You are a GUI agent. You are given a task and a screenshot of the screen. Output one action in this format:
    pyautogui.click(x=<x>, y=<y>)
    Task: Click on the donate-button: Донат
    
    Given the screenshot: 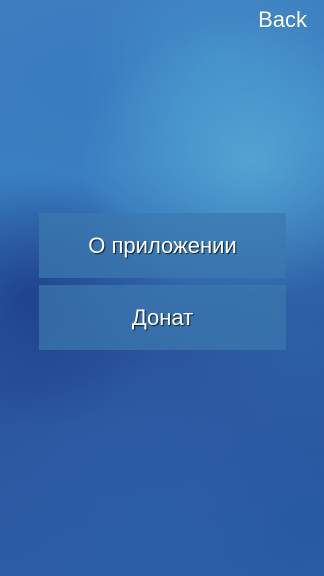 What is the action you would take?
    pyautogui.click(x=162, y=317)
    